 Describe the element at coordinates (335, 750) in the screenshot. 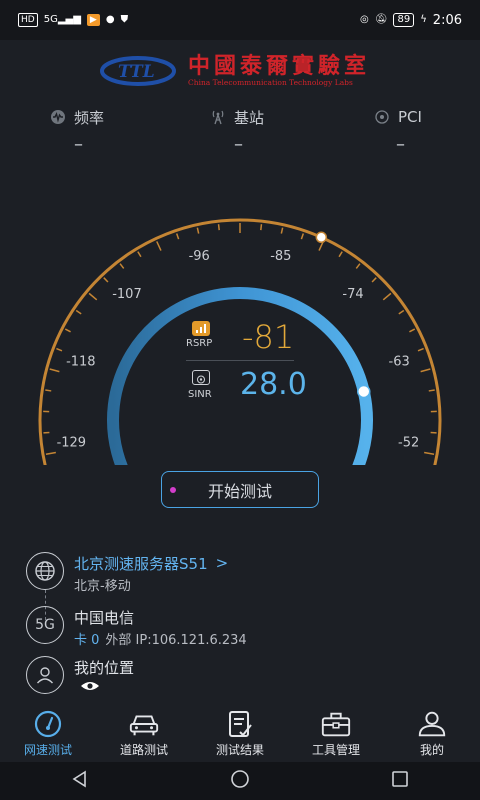

I see `tab-tools-label: 工具管理` at that location.